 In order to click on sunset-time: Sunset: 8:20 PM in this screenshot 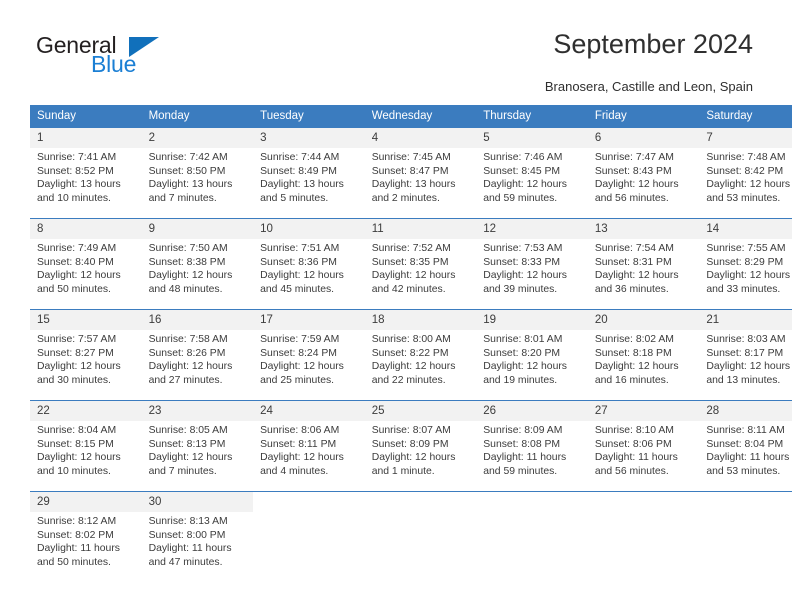, I will do `click(522, 353)`.